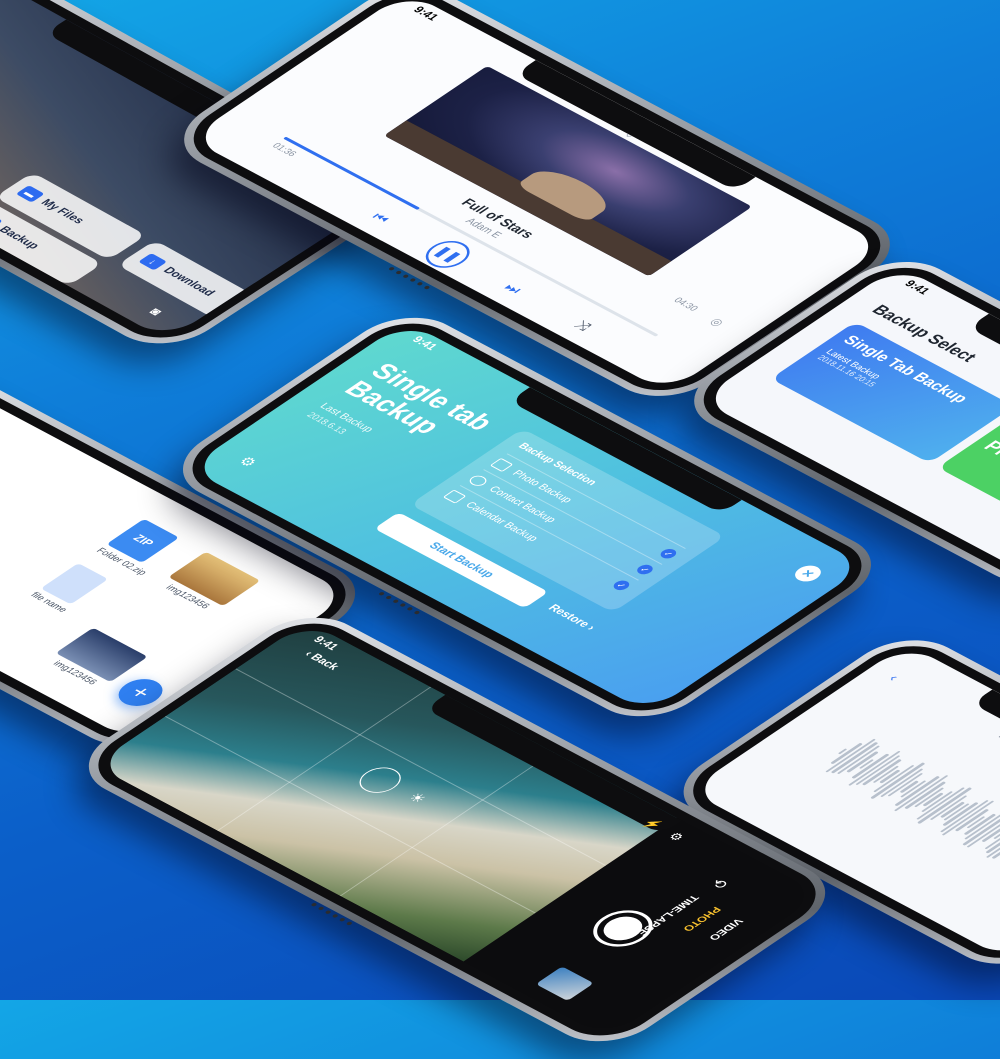 The width and height of the screenshot is (1000, 1059). I want to click on plus-icon: +, so click(141, 692).